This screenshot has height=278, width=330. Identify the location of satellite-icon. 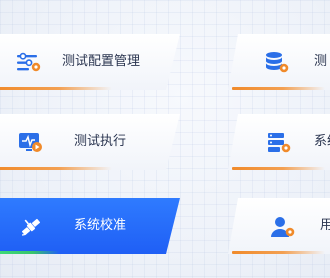
(31, 227).